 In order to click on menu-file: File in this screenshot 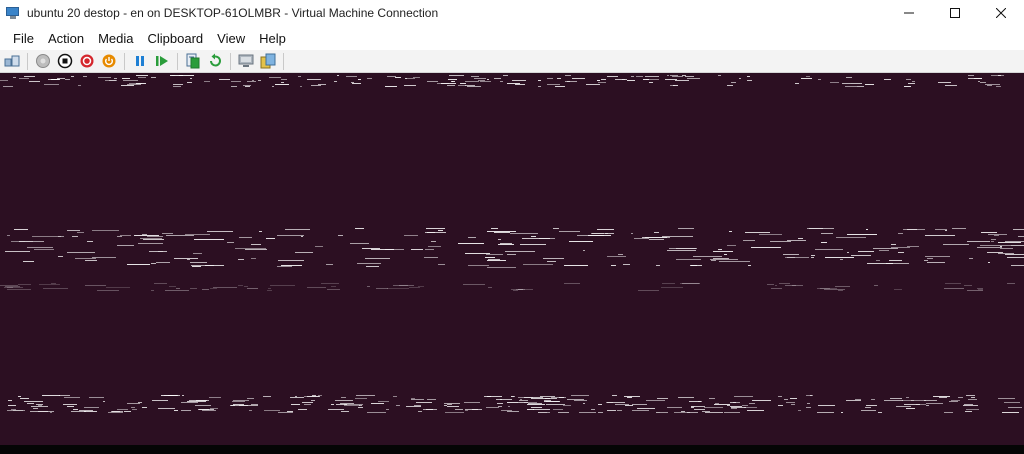, I will do `click(23, 38)`.